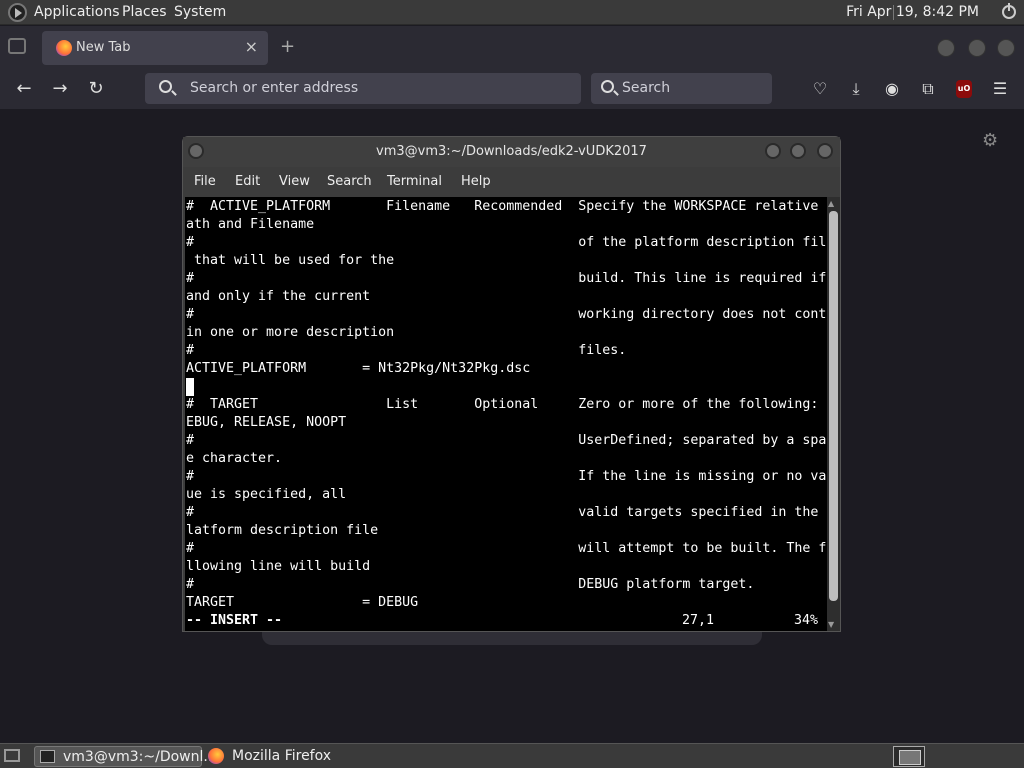 The image size is (1024, 768). I want to click on terminal-line: # will attempt to be built. The fo, so click(506, 548).